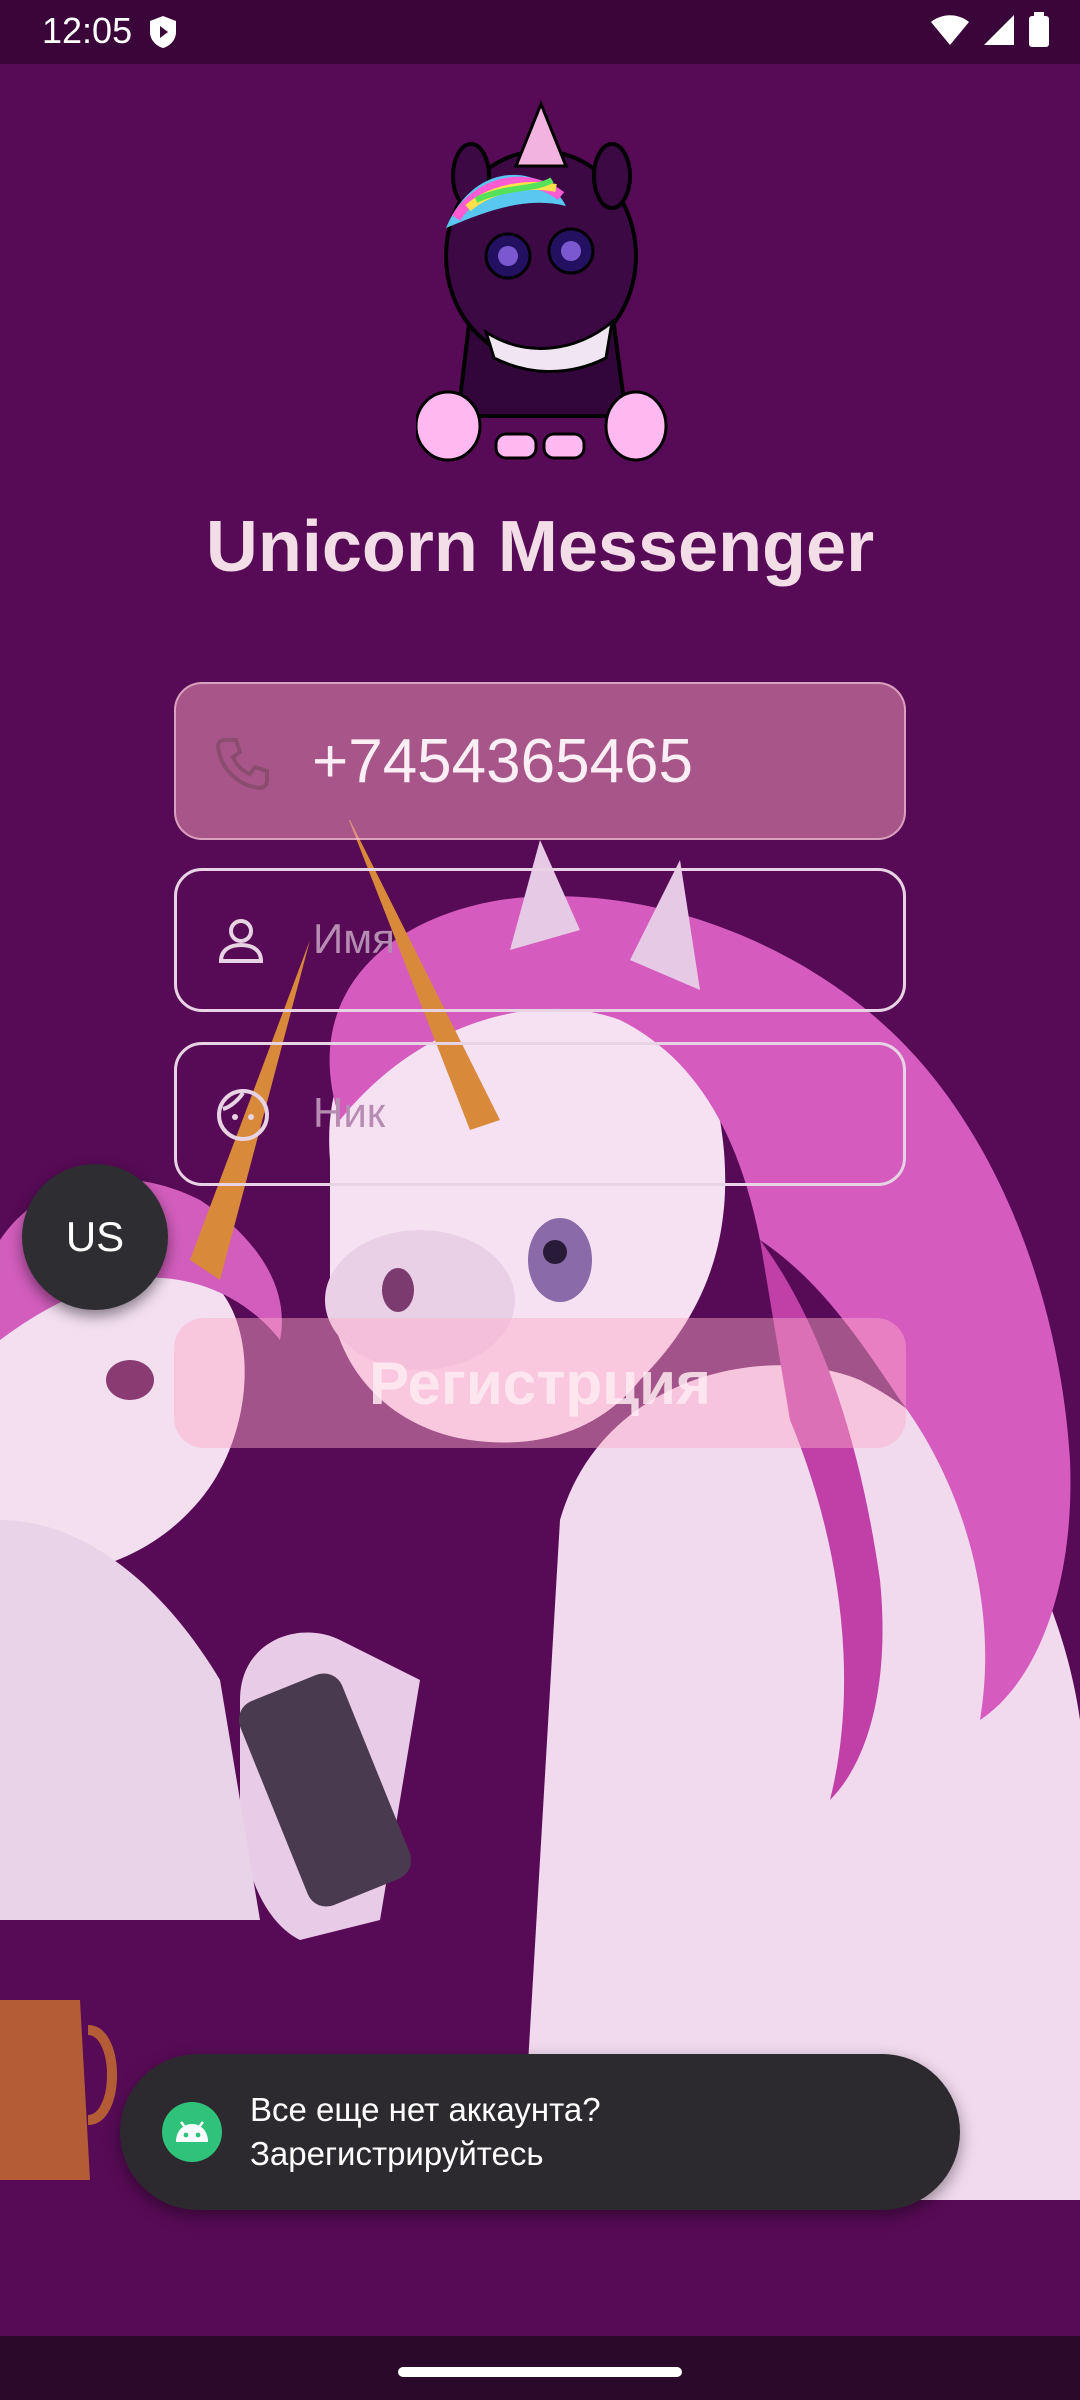 This screenshot has width=1080, height=2400. Describe the element at coordinates (1039, 29) in the screenshot. I see `battery-icon` at that location.